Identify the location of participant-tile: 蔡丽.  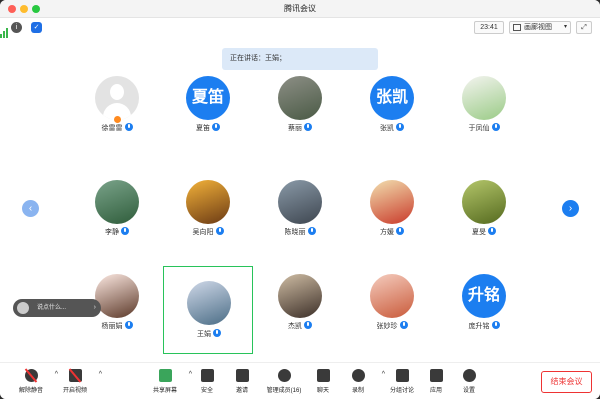
(300, 116).